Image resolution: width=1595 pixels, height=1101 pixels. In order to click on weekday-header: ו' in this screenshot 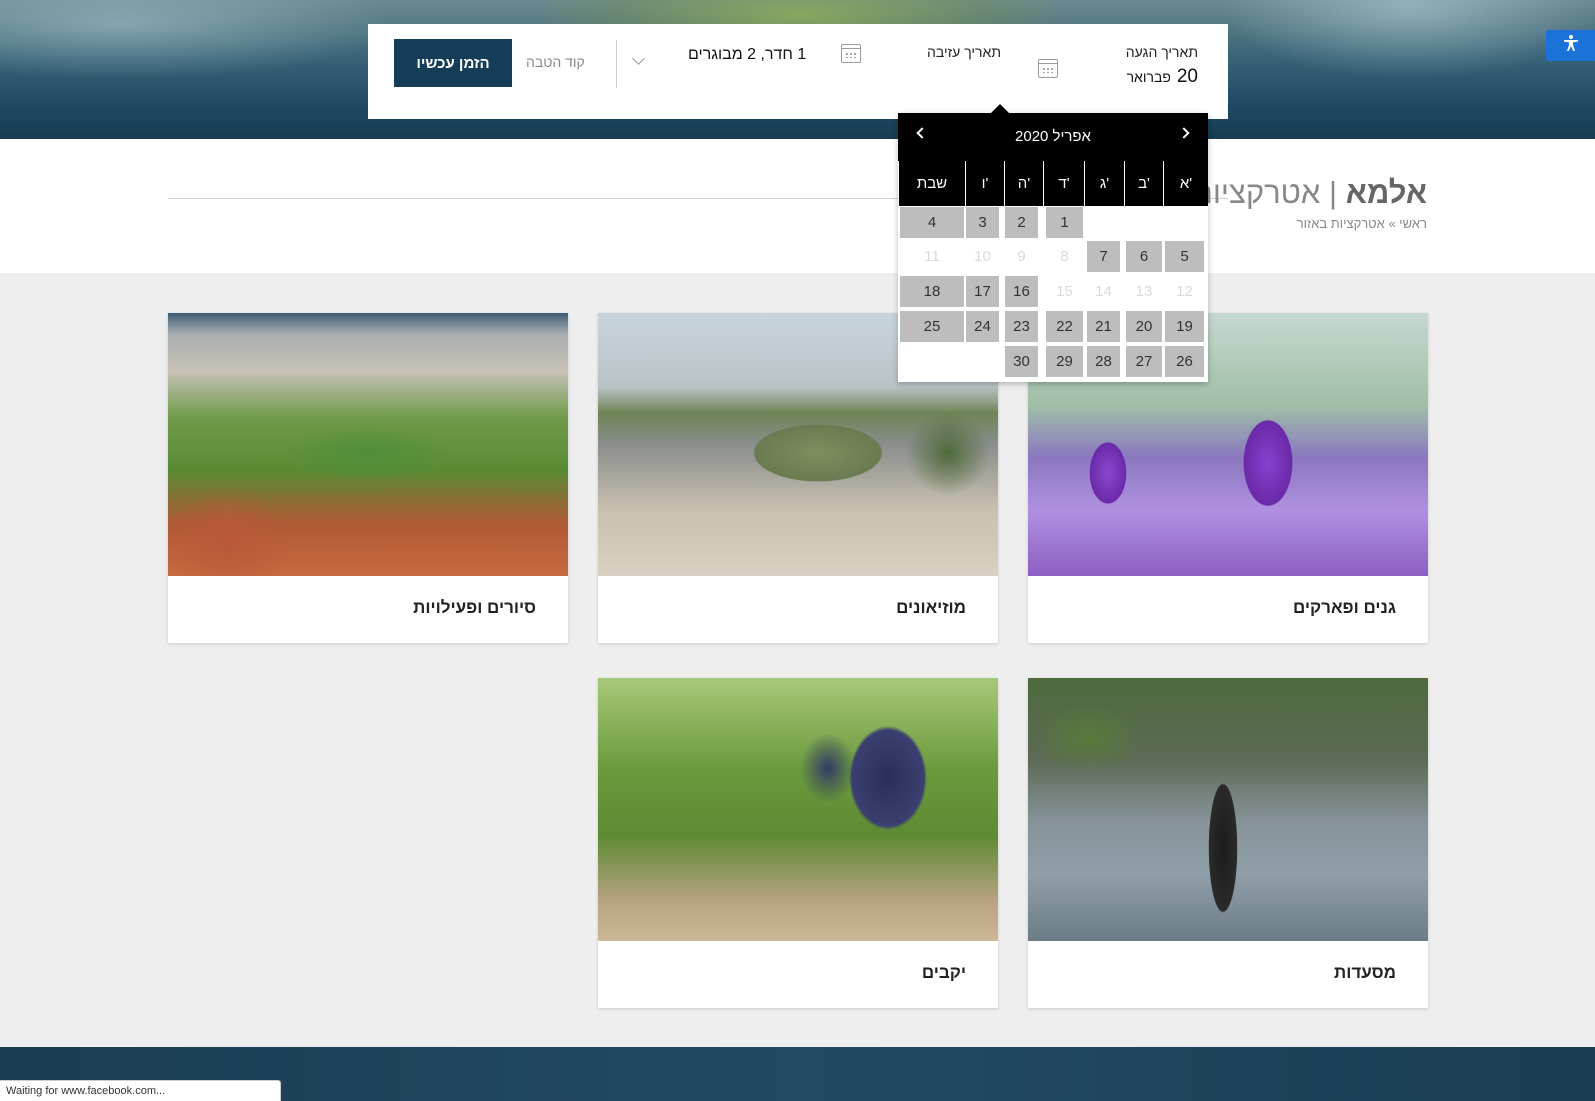, I will do `click(984, 183)`.